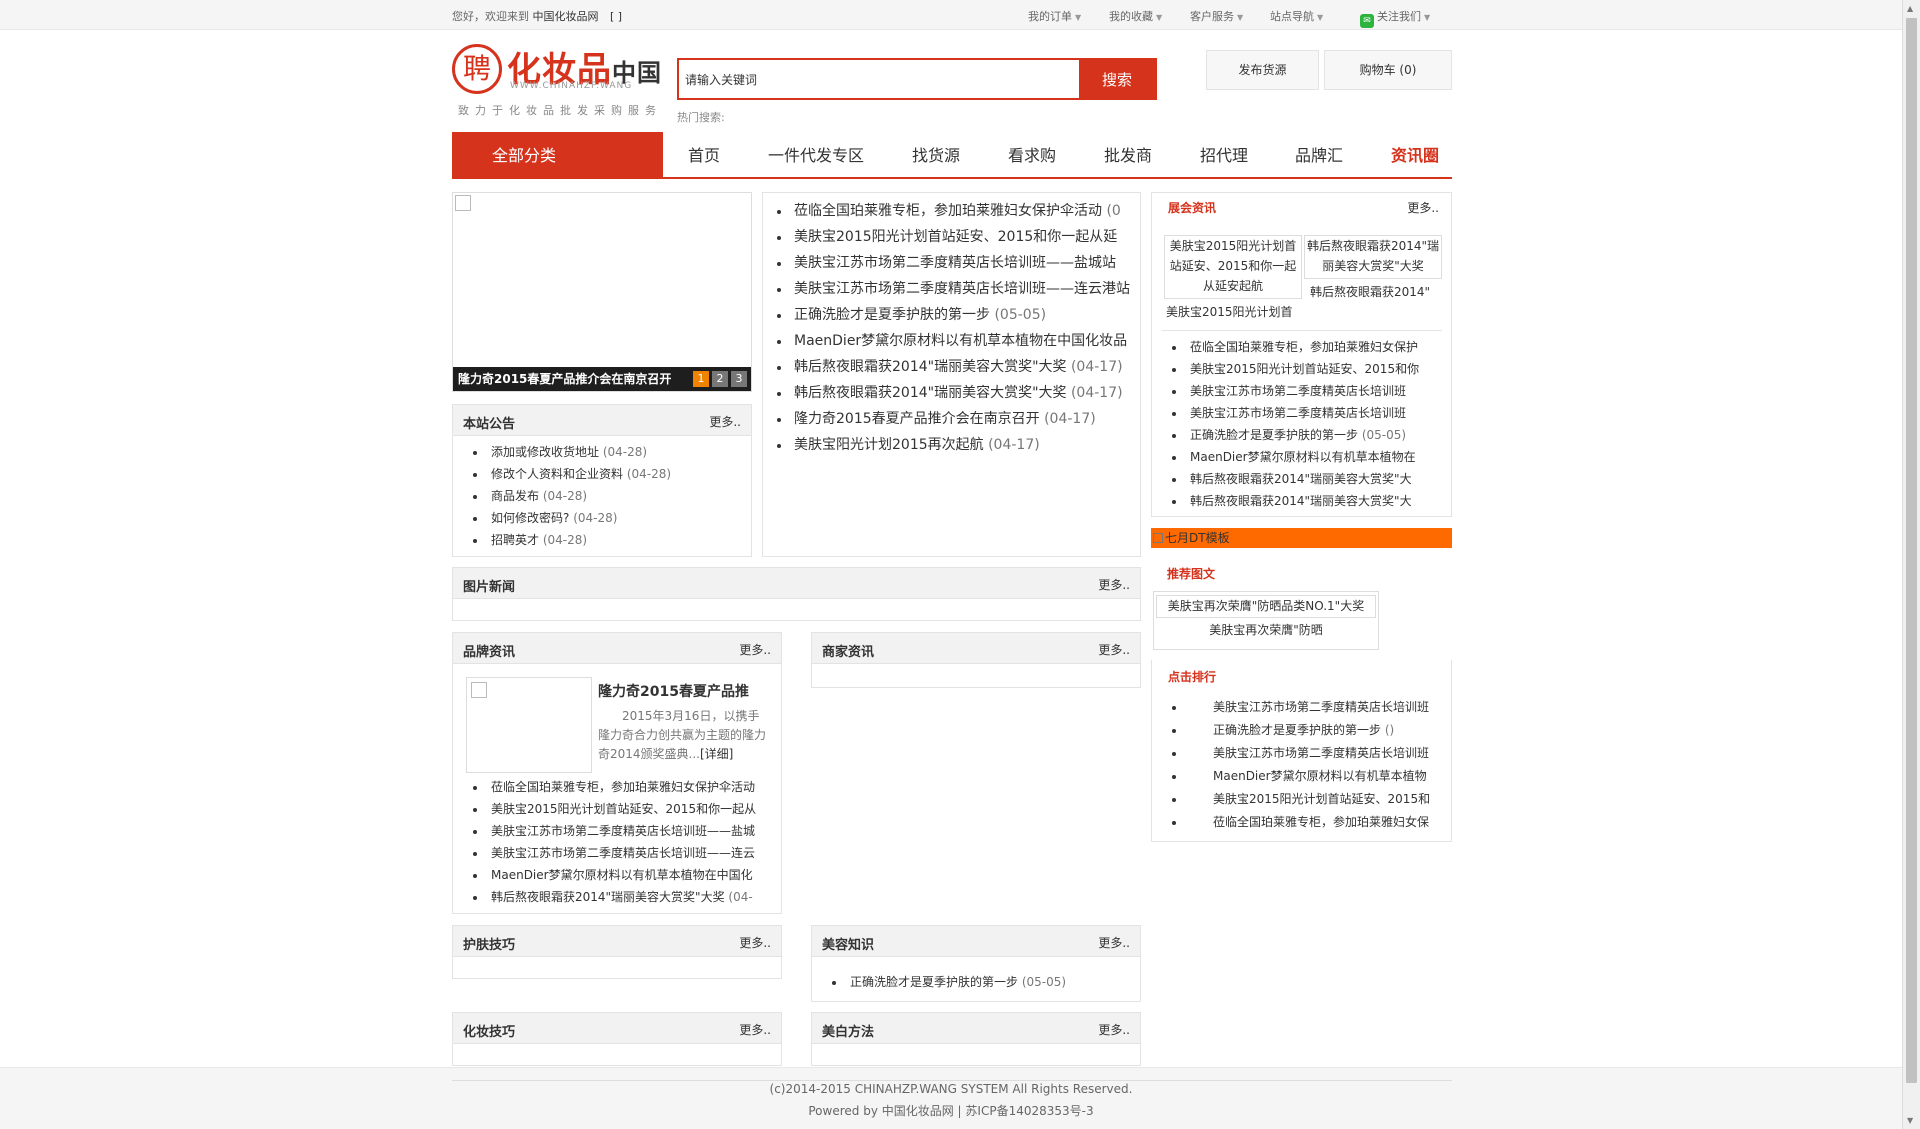 The height and width of the screenshot is (1129, 1920). I want to click on all-categories-button: 全部分类, so click(557, 155).